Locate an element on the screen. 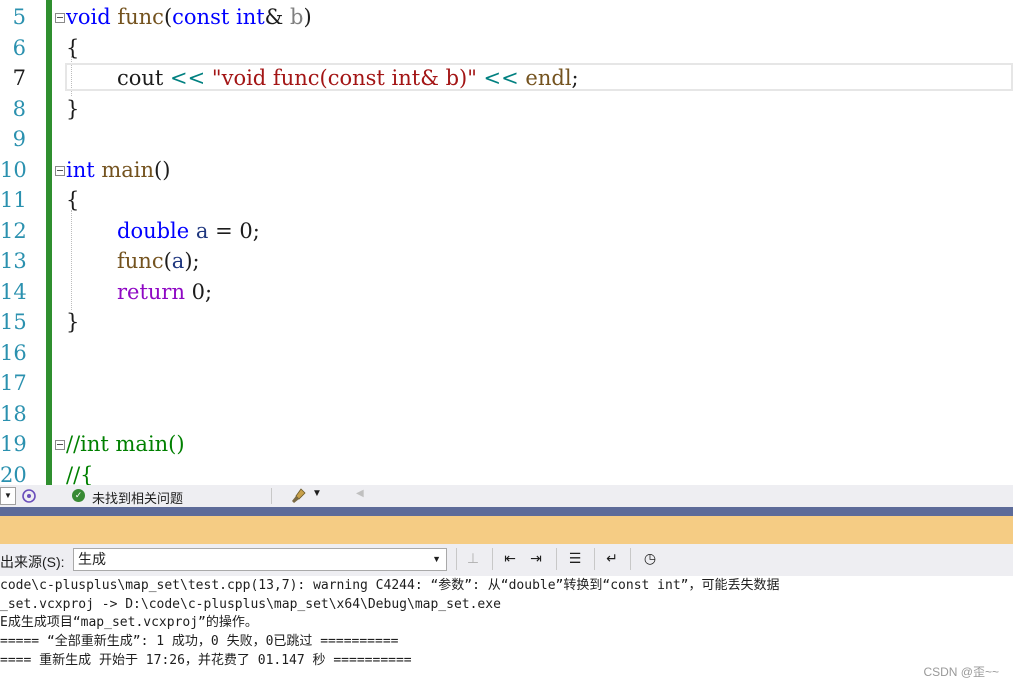  line-number: 6 is located at coordinates (19, 48).